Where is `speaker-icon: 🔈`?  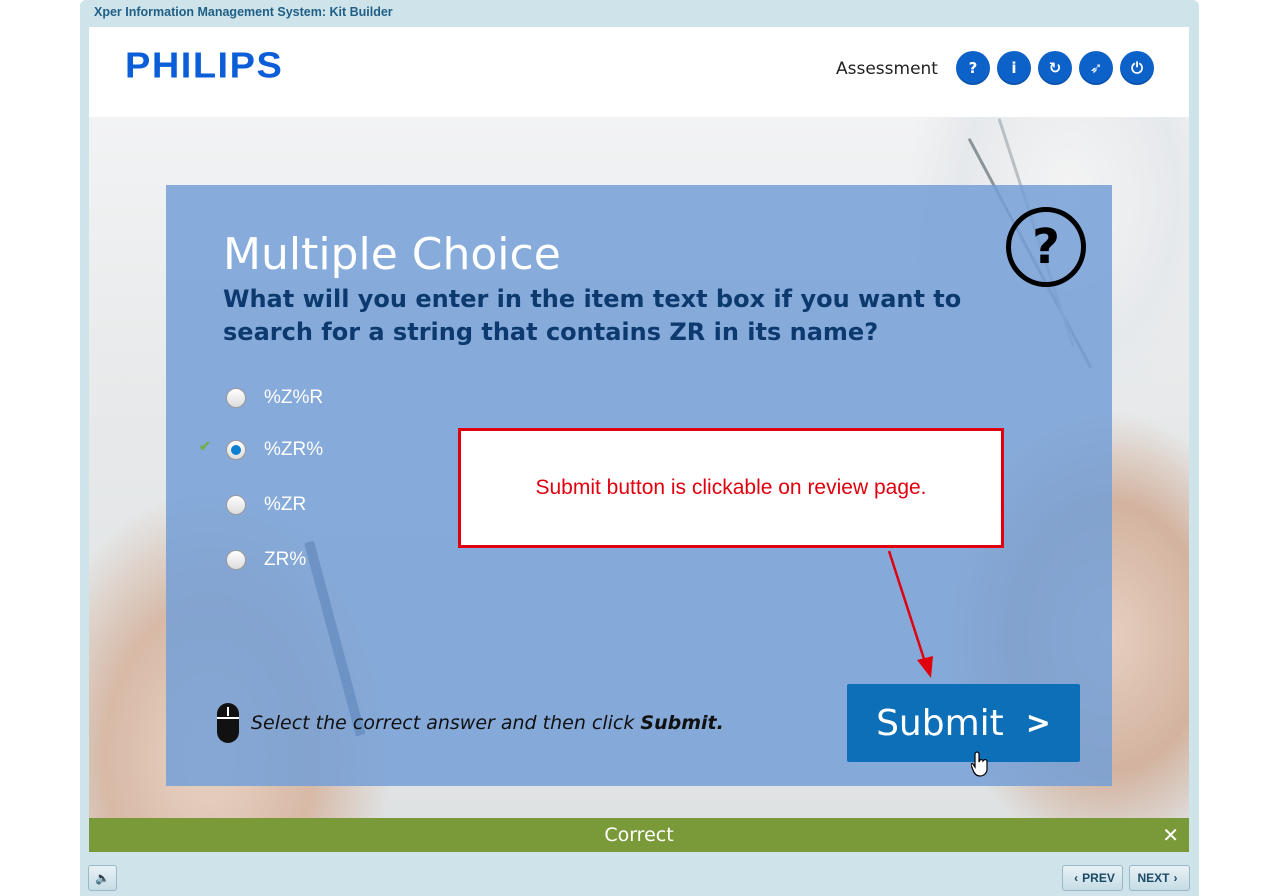
speaker-icon: 🔈 is located at coordinates (102, 878).